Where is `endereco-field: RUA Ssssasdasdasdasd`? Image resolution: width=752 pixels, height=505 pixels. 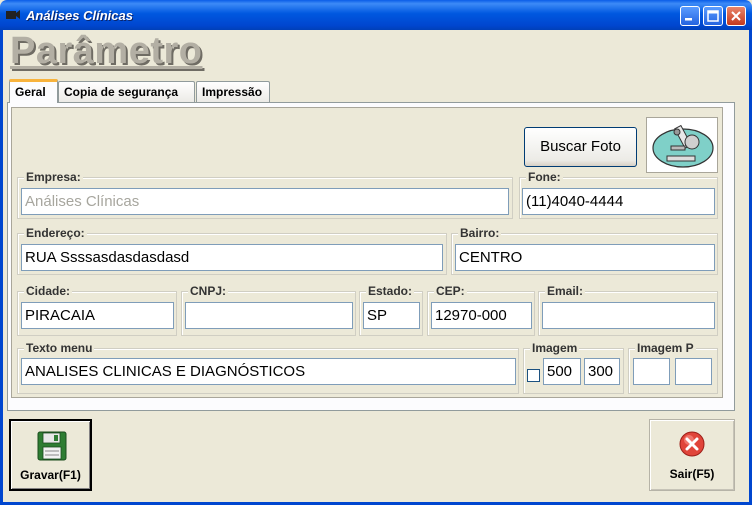 endereco-field: RUA Ssssasdasdasdasd is located at coordinates (232, 257).